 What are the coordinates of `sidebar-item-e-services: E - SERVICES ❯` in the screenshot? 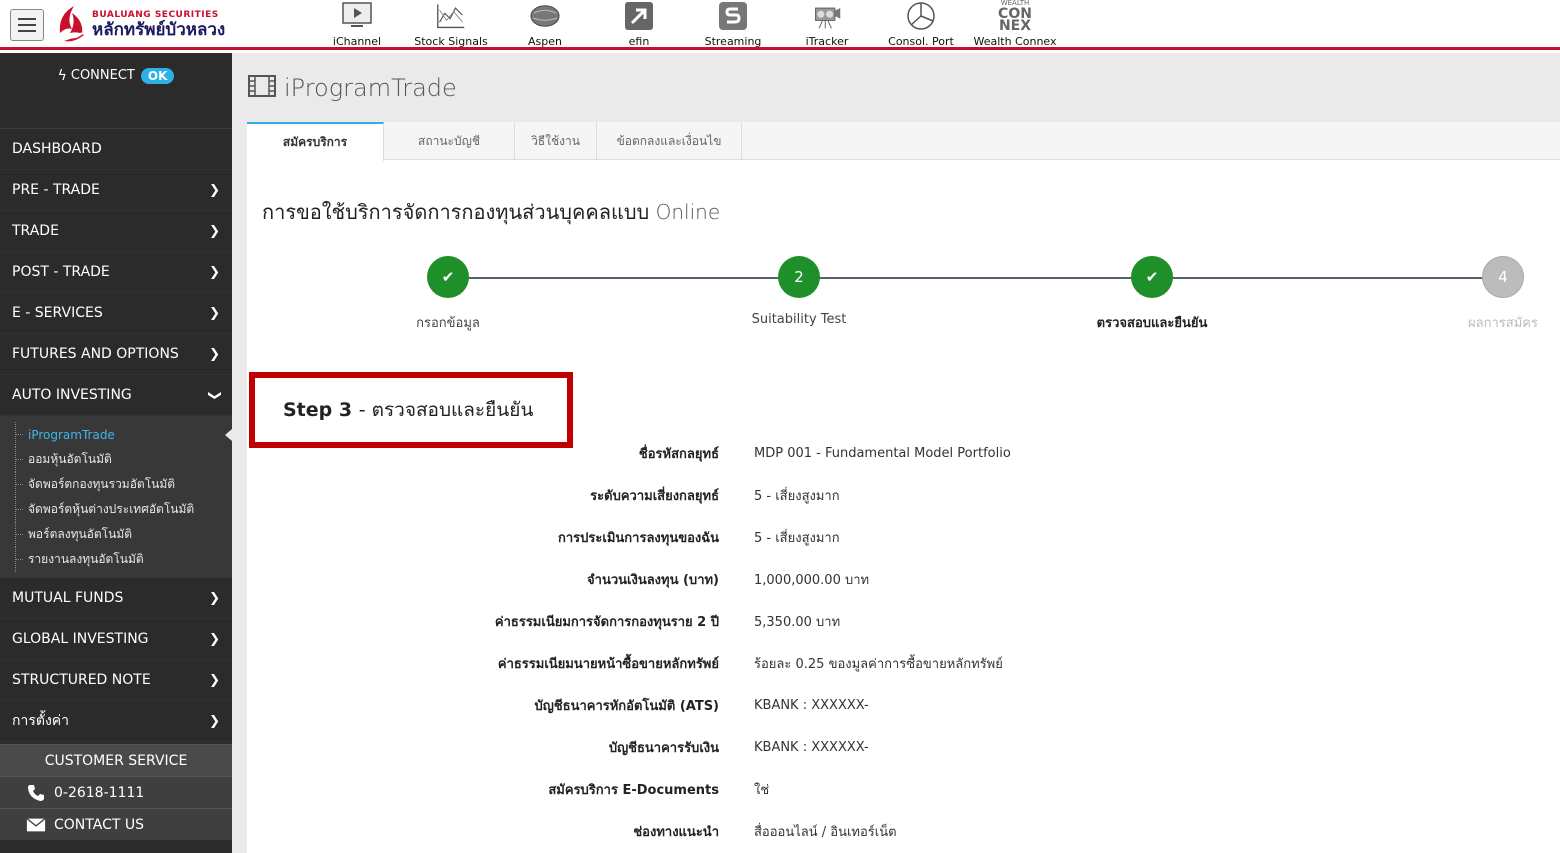 It's located at (116, 313).